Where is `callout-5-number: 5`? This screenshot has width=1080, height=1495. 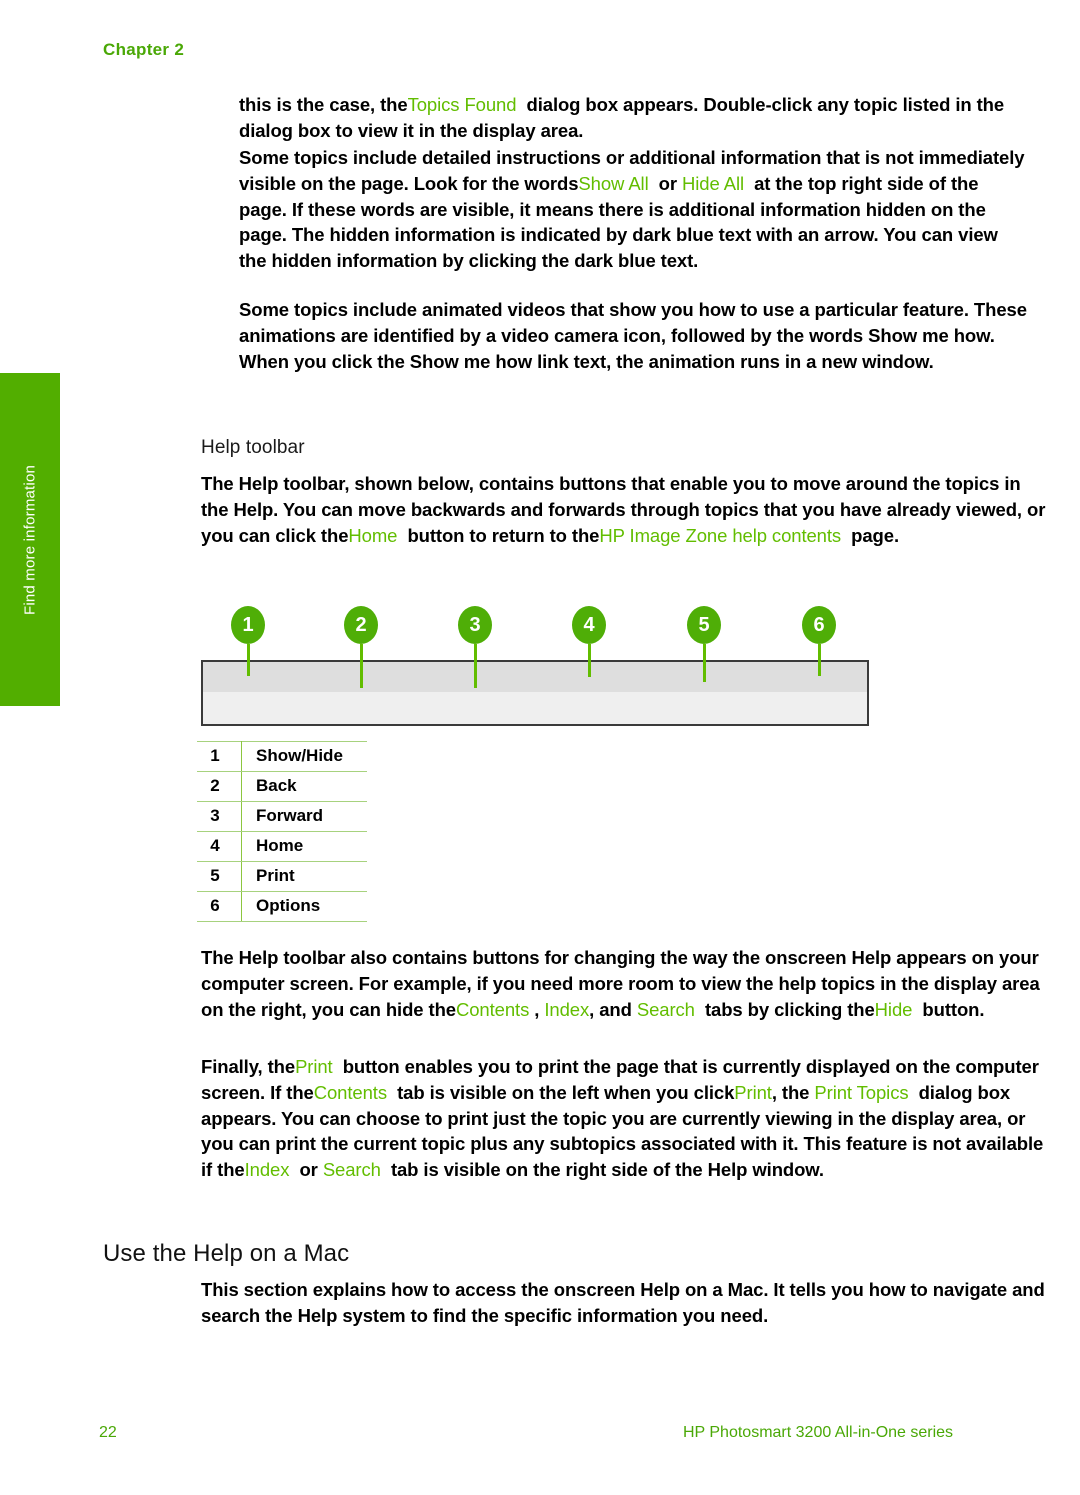
callout-5-number: 5 is located at coordinates (704, 625).